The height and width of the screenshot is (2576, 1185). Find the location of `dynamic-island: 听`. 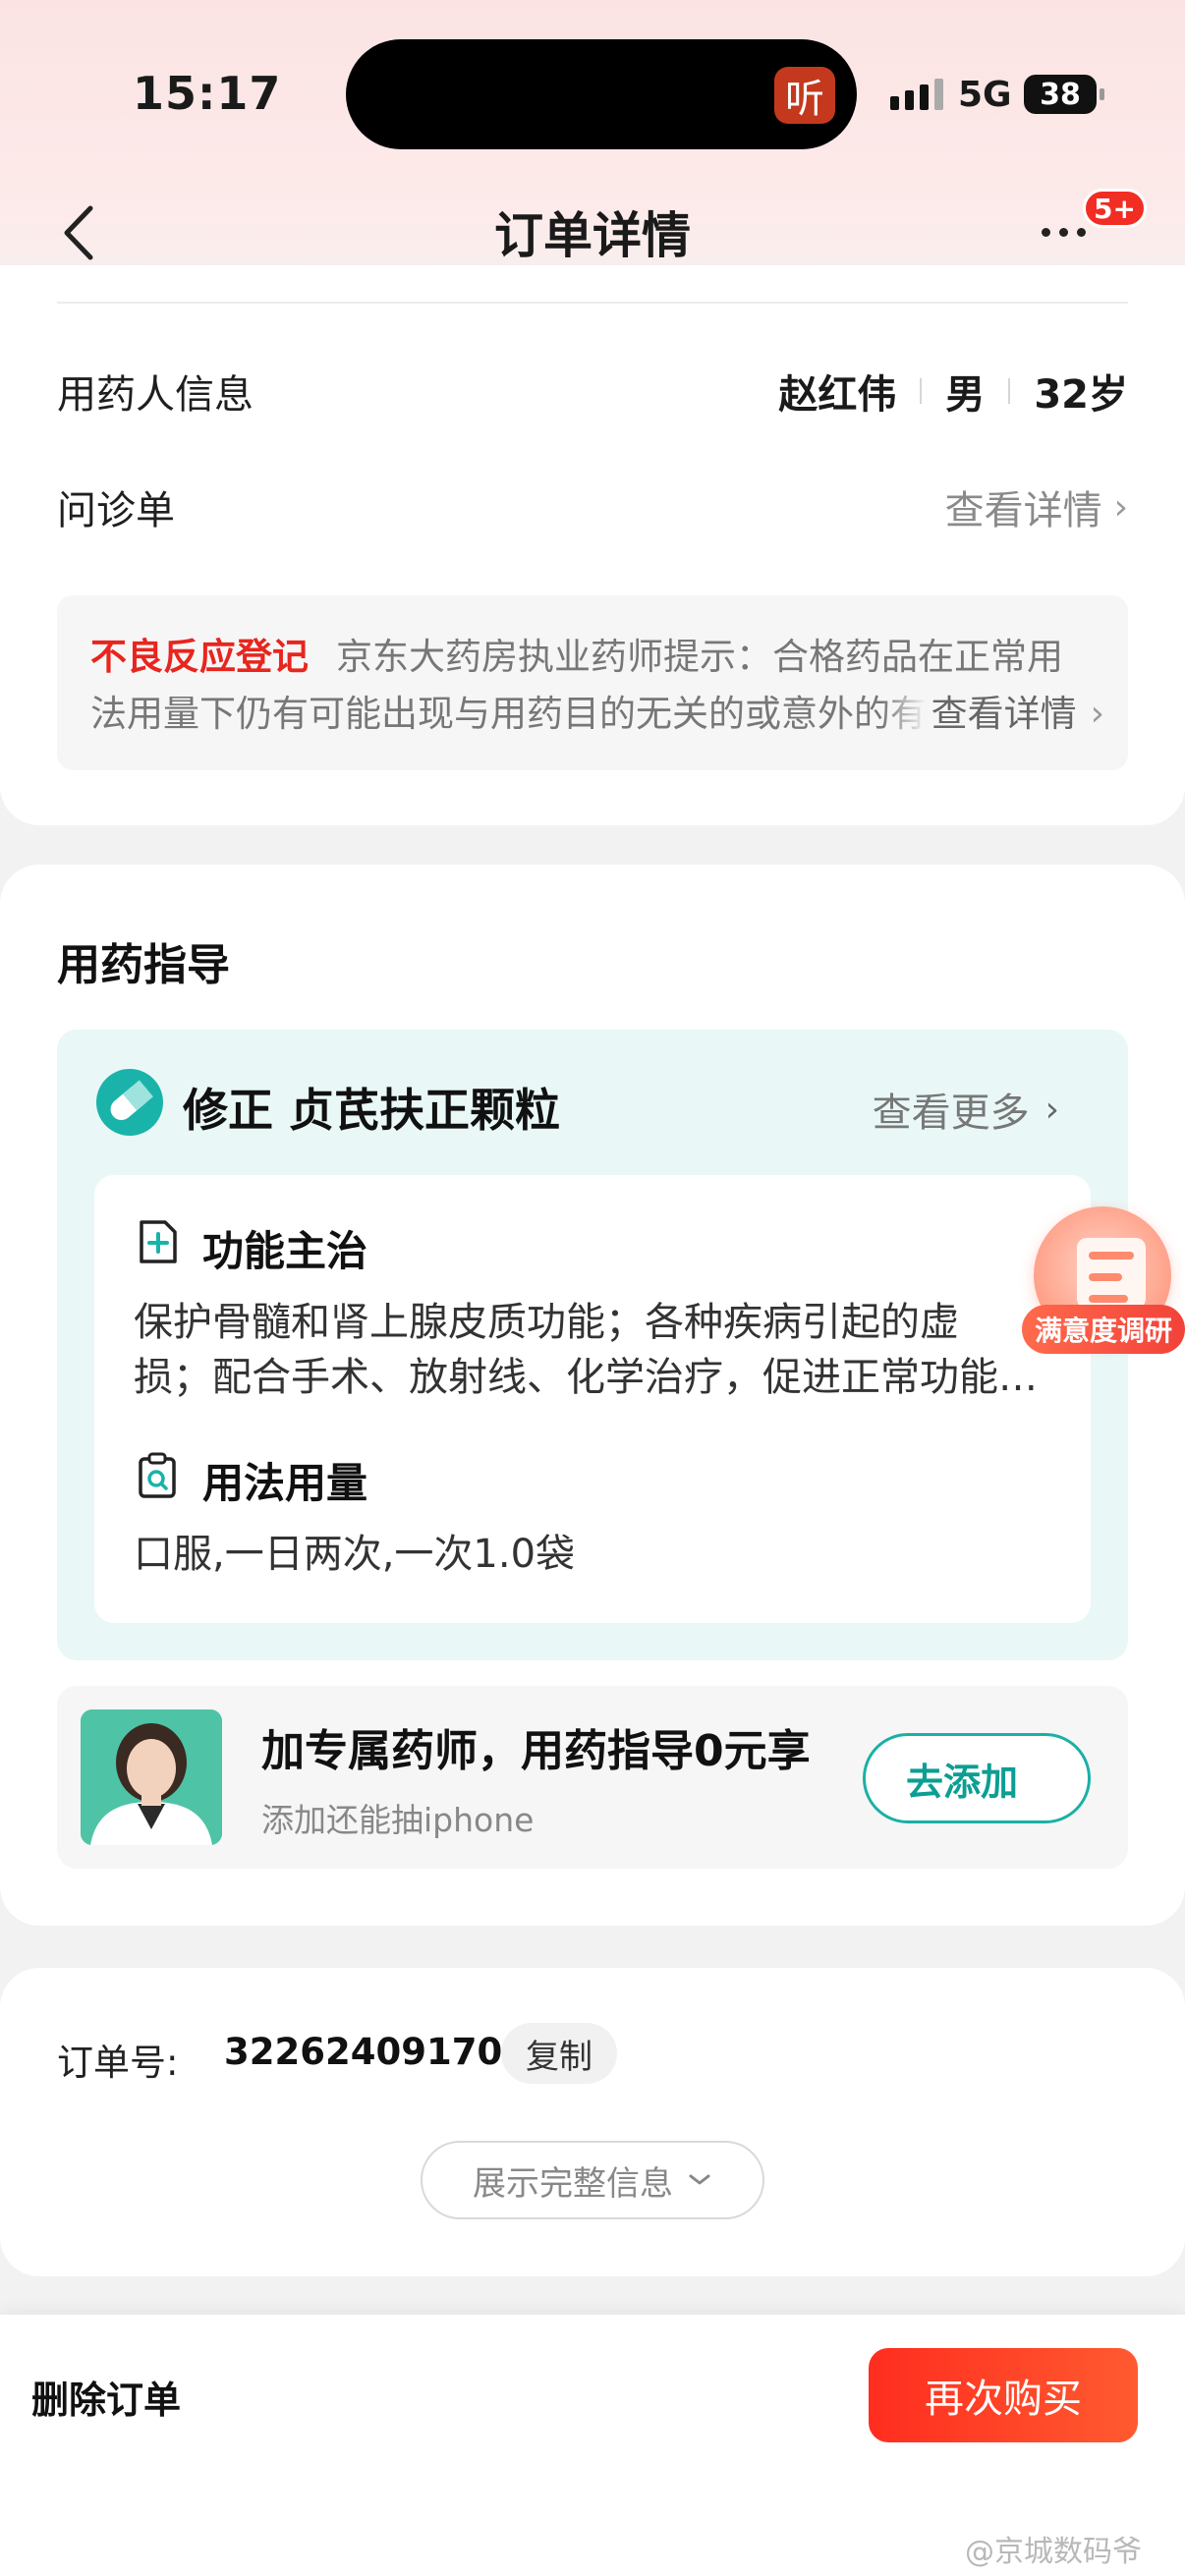

dynamic-island: 听 is located at coordinates (602, 94).